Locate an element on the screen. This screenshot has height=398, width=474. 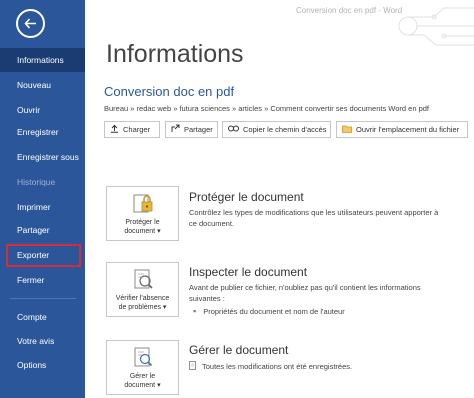
nav-fermer: Fermer is located at coordinates (42, 280).